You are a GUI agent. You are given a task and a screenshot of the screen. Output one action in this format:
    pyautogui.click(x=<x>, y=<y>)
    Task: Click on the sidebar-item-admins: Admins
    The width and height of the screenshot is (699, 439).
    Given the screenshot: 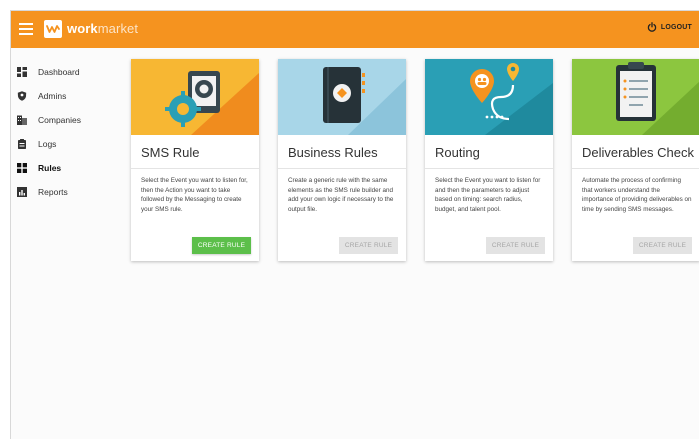 What is the action you would take?
    pyautogui.click(x=41, y=96)
    